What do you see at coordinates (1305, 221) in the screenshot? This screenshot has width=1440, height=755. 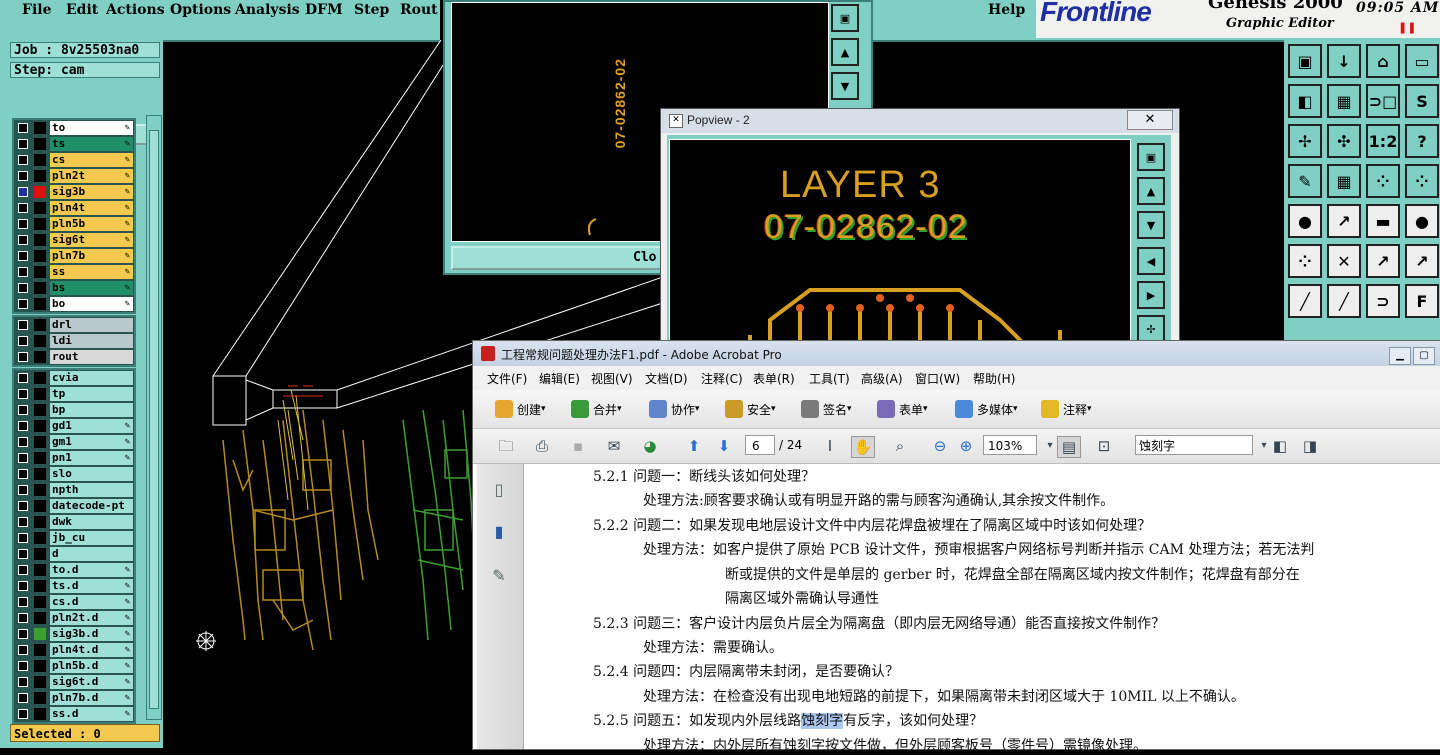 I see `tool-button-icon: ●` at bounding box center [1305, 221].